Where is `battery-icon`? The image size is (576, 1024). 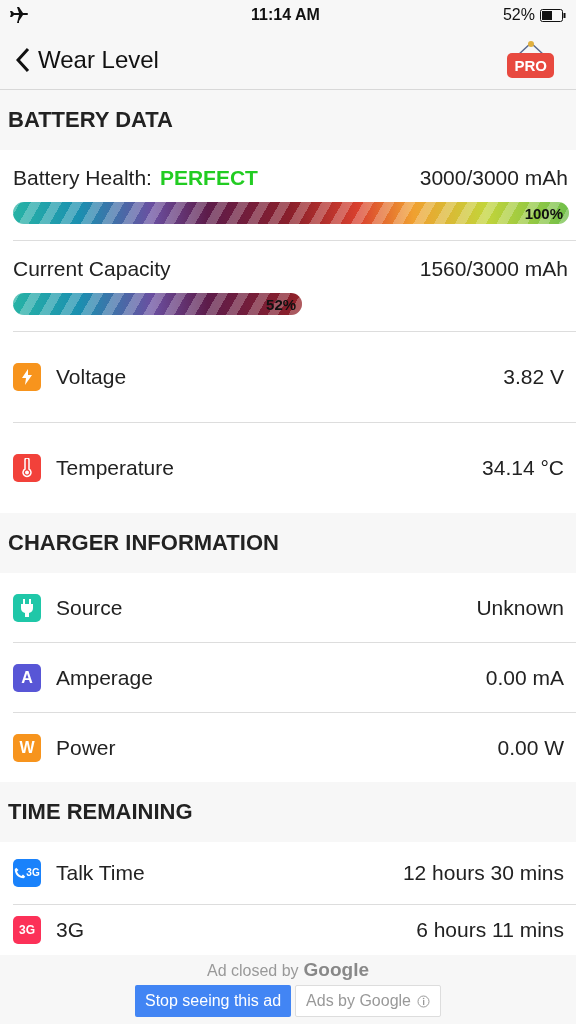
battery-icon is located at coordinates (553, 15).